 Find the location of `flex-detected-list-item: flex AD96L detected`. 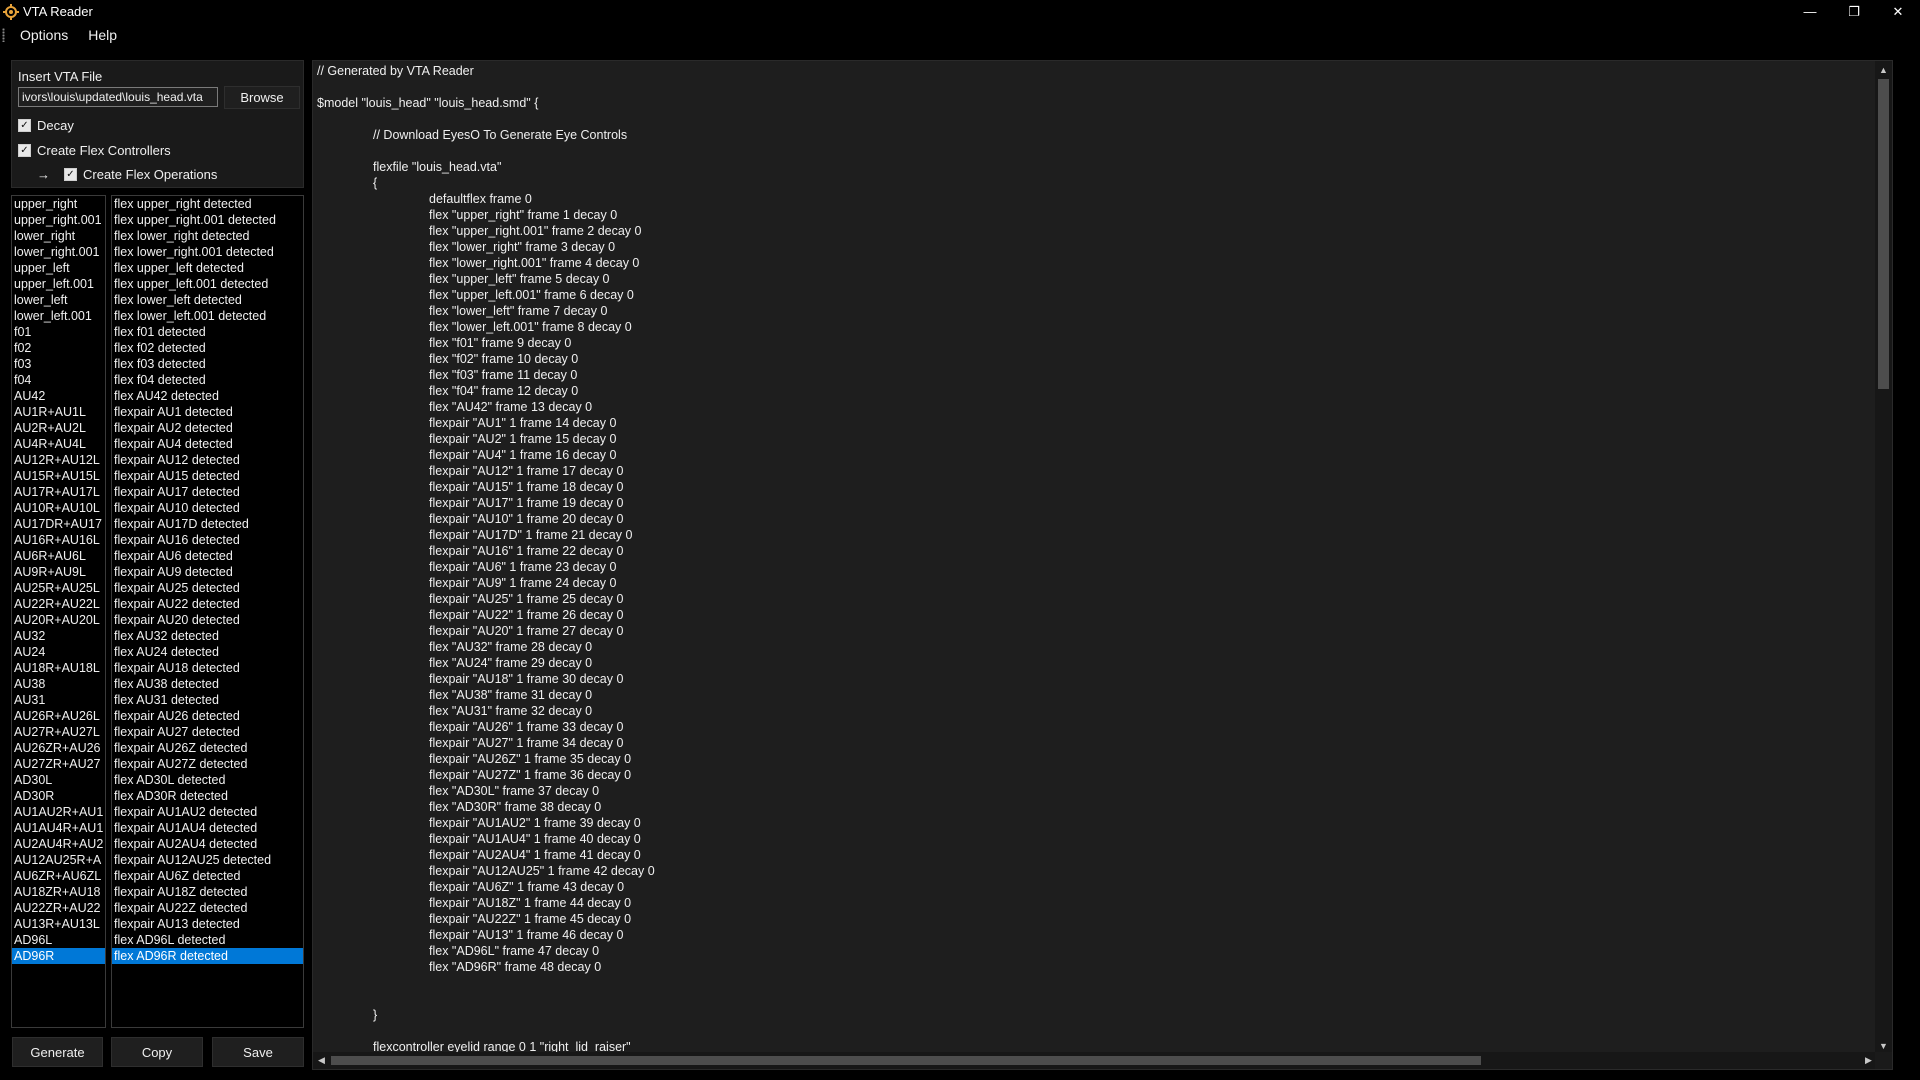

flex-detected-list-item: flex AD96L detected is located at coordinates (207, 940).